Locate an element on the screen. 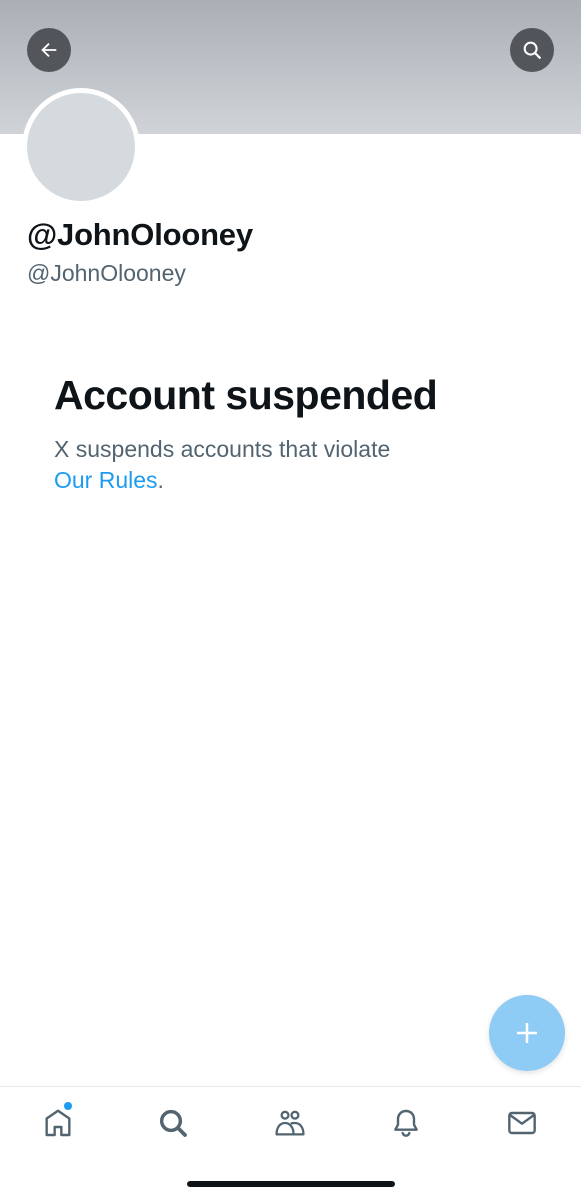 This screenshot has height=1199, width=581. plus-icon is located at coordinates (527, 1033).